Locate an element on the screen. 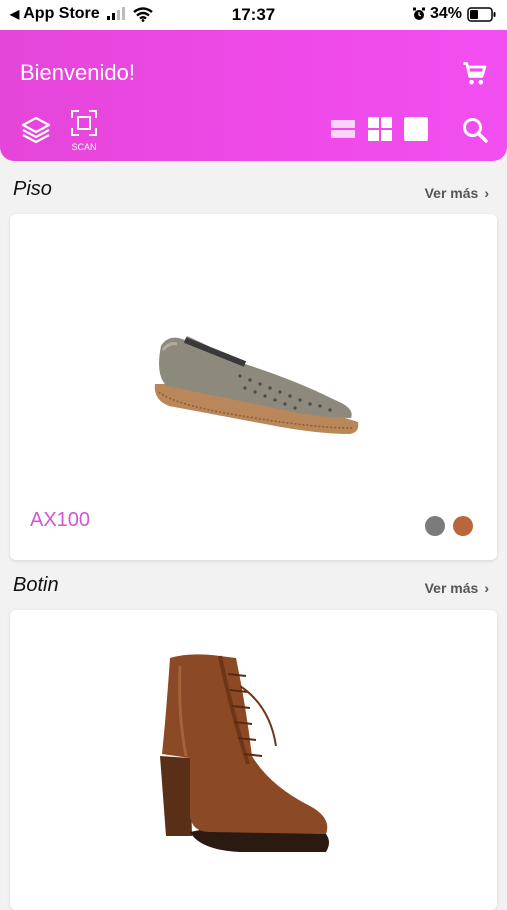 This screenshot has width=507, height=910. scan-button: SCAN is located at coordinates (84, 131).